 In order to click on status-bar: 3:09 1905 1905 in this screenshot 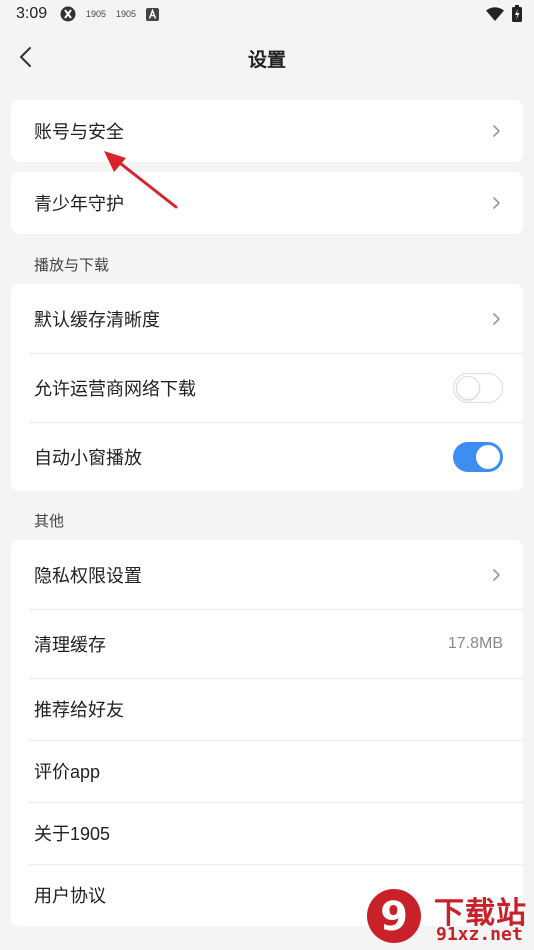, I will do `click(267, 14)`.